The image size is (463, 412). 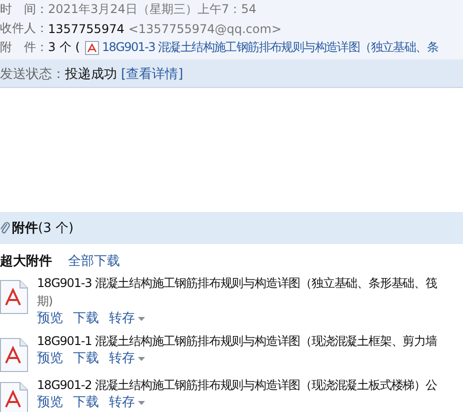 I want to click on field-label: 附 件：, so click(x=24, y=47).